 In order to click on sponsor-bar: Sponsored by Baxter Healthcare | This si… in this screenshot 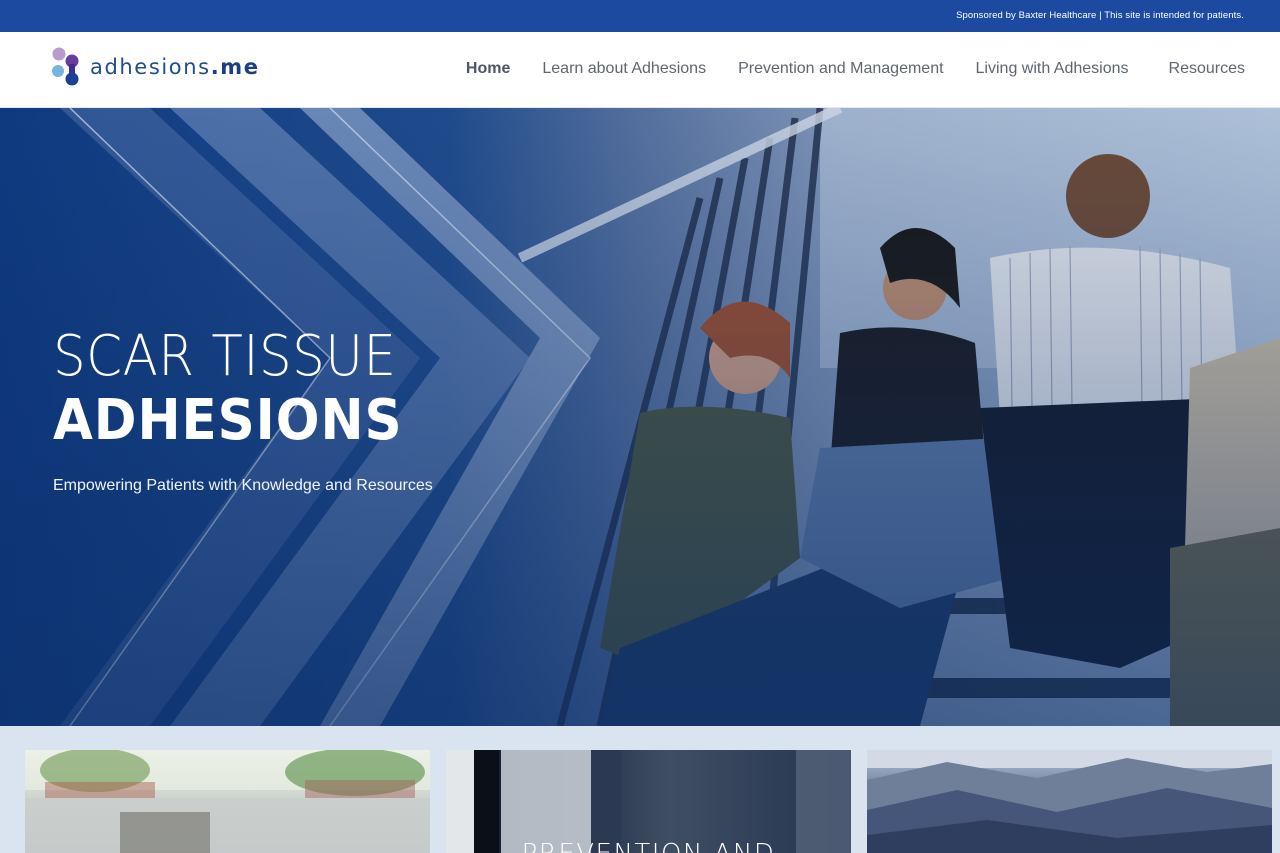, I will do `click(640, 16)`.